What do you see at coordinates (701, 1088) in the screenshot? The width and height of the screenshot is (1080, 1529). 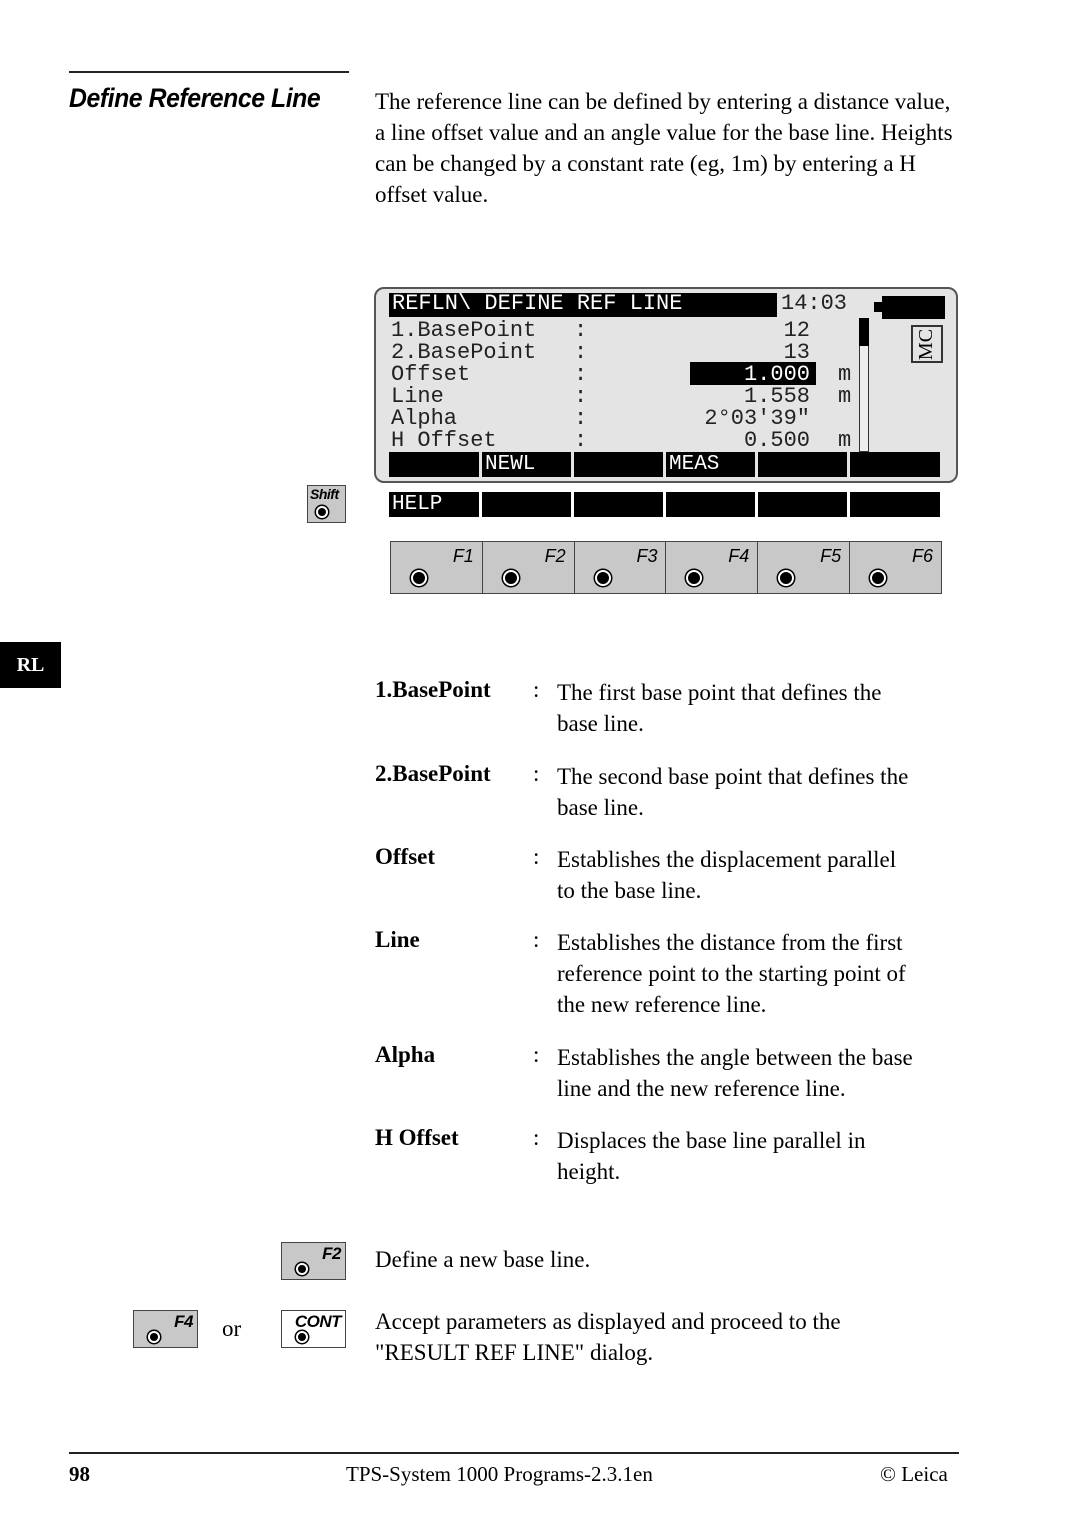 I see `definition-line: line and the new reference line.` at bounding box center [701, 1088].